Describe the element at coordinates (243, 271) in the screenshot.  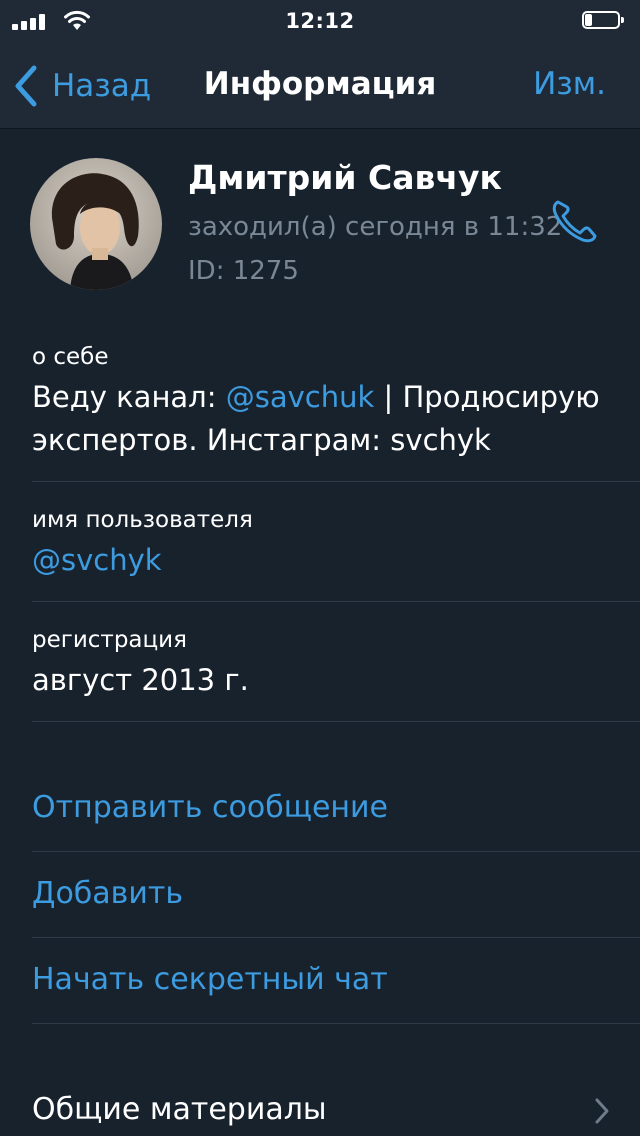
I see `user-id: ID: 1275` at that location.